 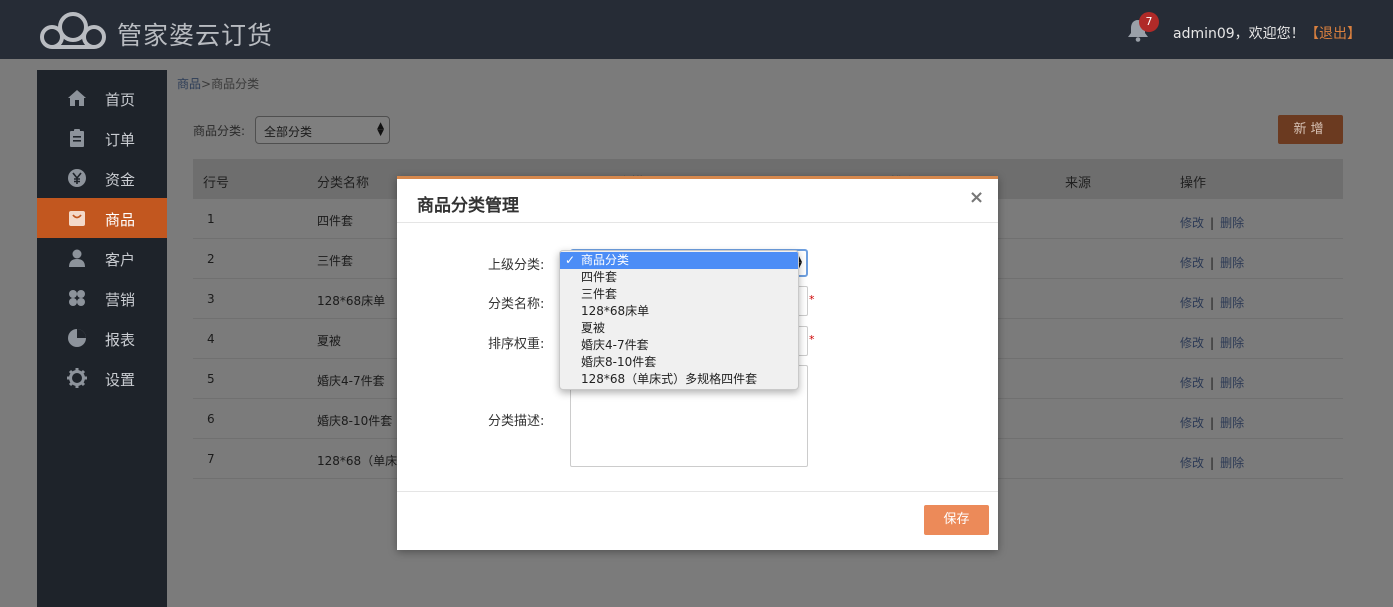 What do you see at coordinates (679, 362) in the screenshot?
I see `dropdown-option: 婚庆8-10件套` at bounding box center [679, 362].